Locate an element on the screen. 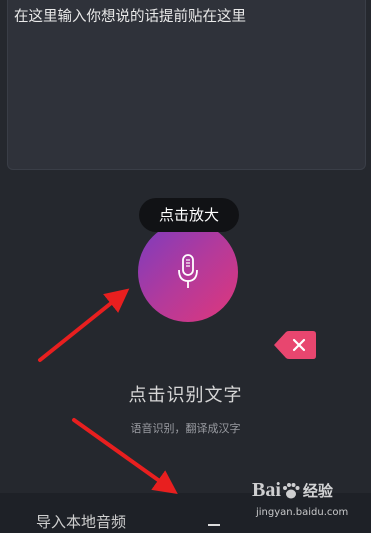 The image size is (371, 533). tab-indicator is located at coordinates (214, 525).